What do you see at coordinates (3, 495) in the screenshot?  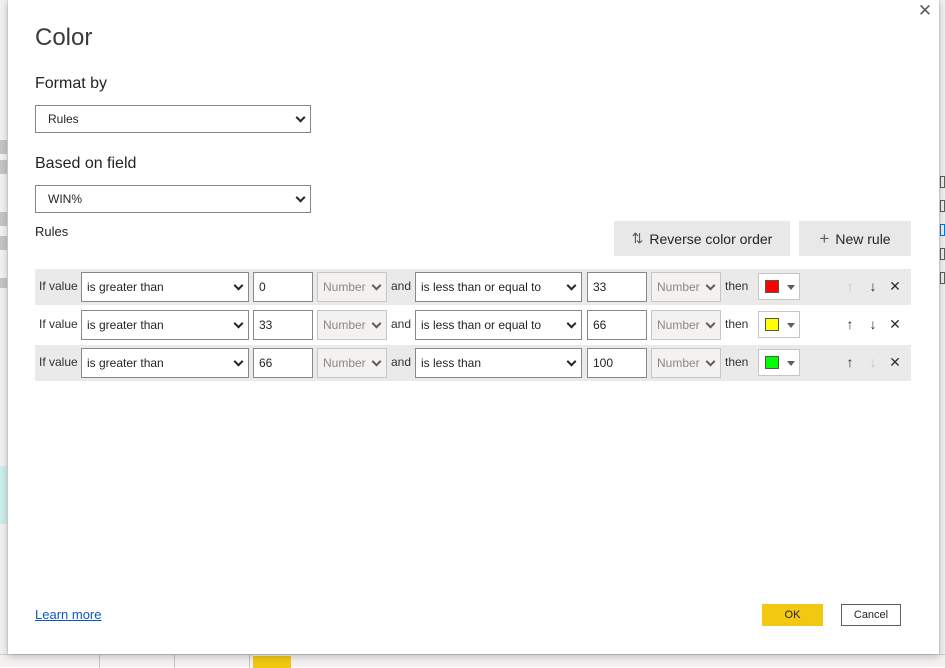 I see `background-teal-block` at bounding box center [3, 495].